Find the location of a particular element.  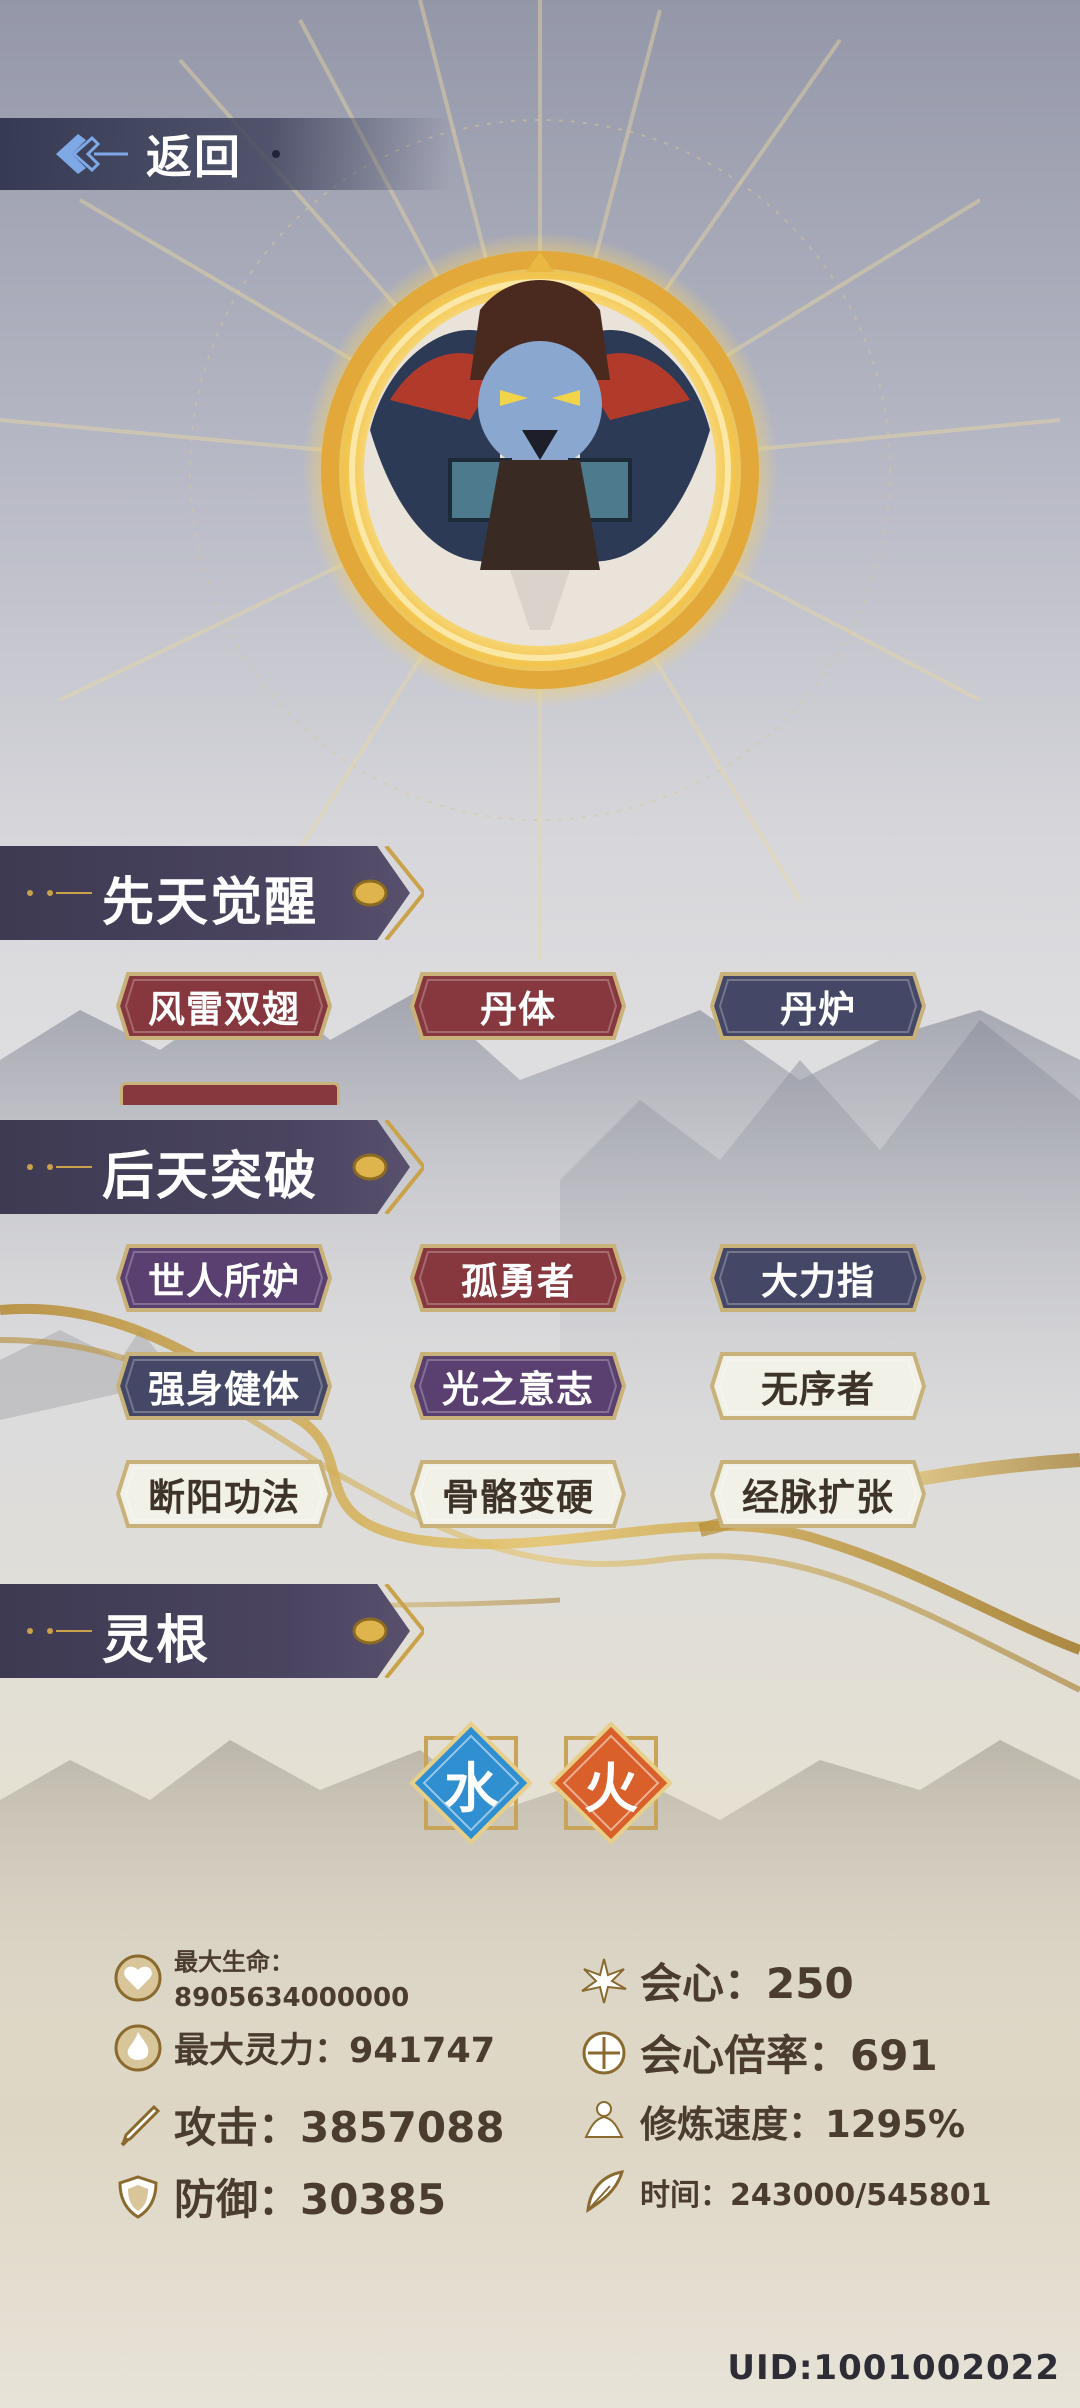

crit-text: 会心：250 is located at coordinates (747, 1983).